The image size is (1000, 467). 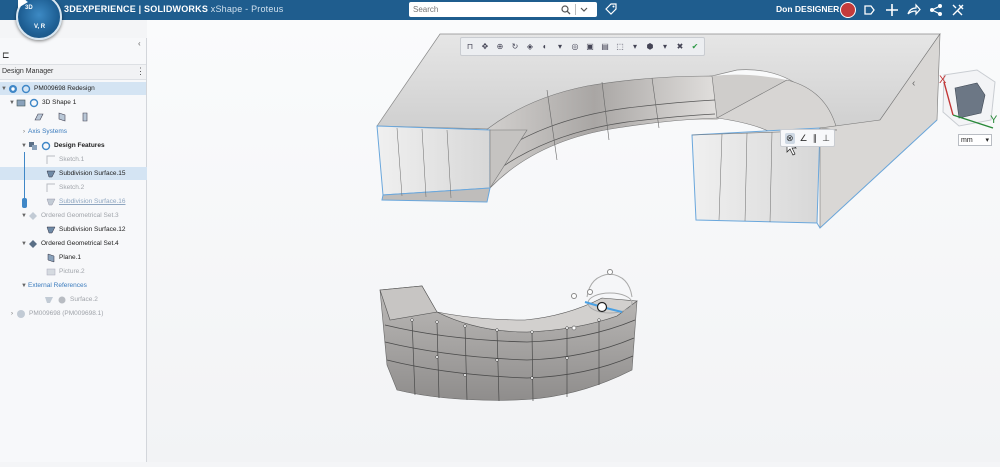 I want to click on collapse-panel-icon: ‹, so click(x=139, y=43).